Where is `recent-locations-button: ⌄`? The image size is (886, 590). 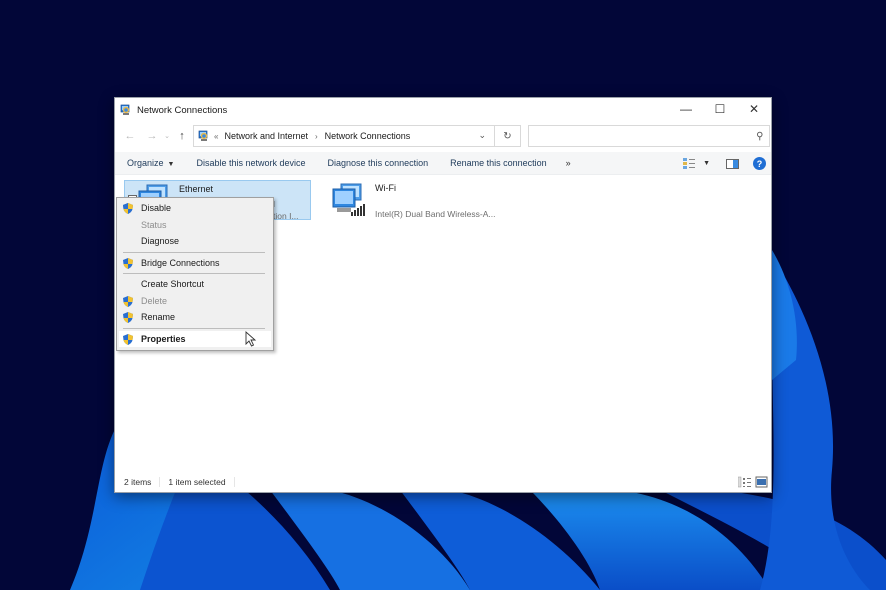 recent-locations-button: ⌄ is located at coordinates (167, 136).